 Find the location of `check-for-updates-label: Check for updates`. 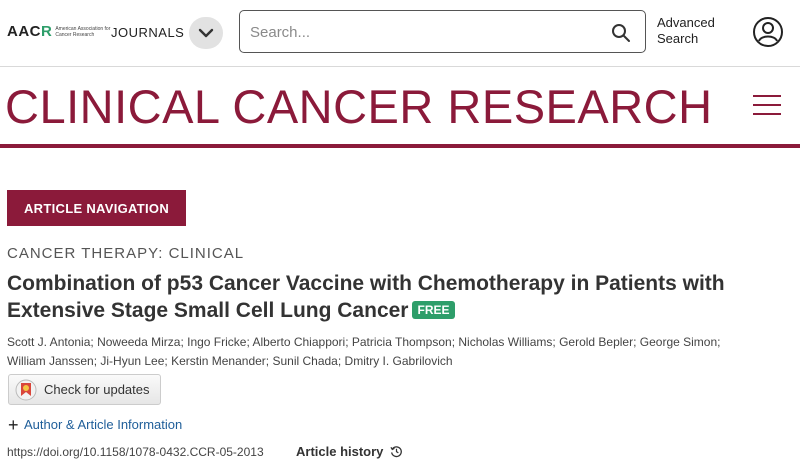

check-for-updates-label: Check for updates is located at coordinates (97, 389).